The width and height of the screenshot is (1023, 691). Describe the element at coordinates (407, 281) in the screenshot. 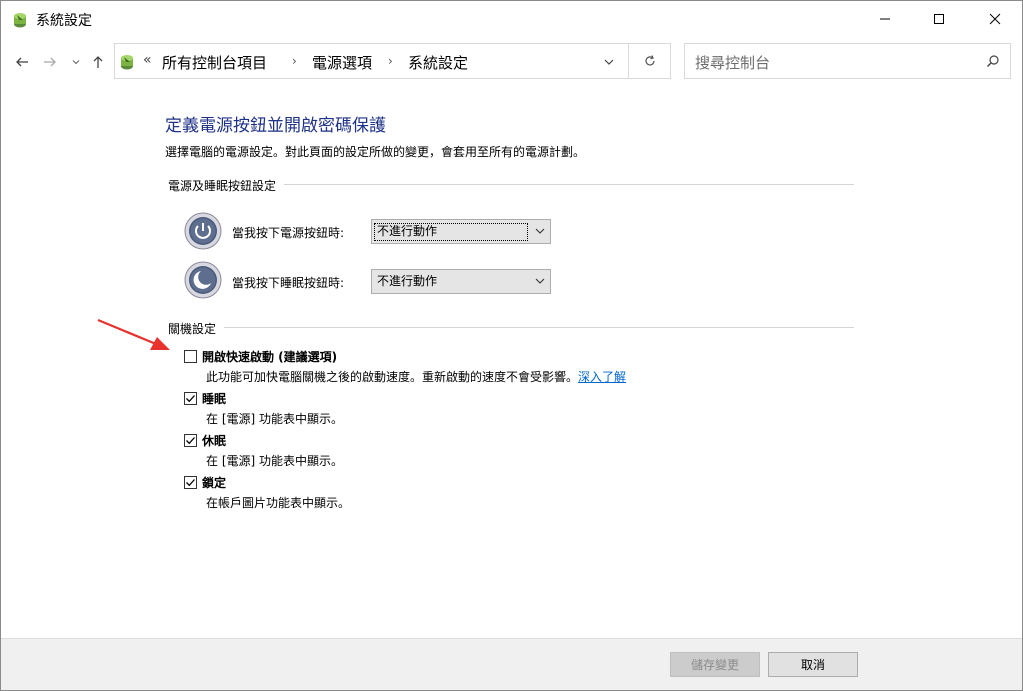

I see `sleep-button-action-value: 不進行動作` at that location.